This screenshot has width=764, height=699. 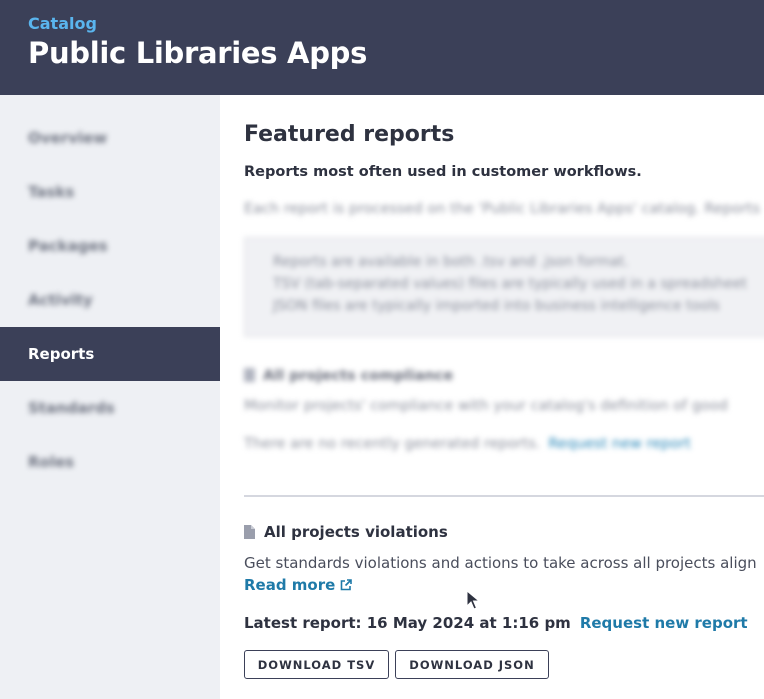 I want to click on download-json-button: DOWNLOAD JSON, so click(x=472, y=664).